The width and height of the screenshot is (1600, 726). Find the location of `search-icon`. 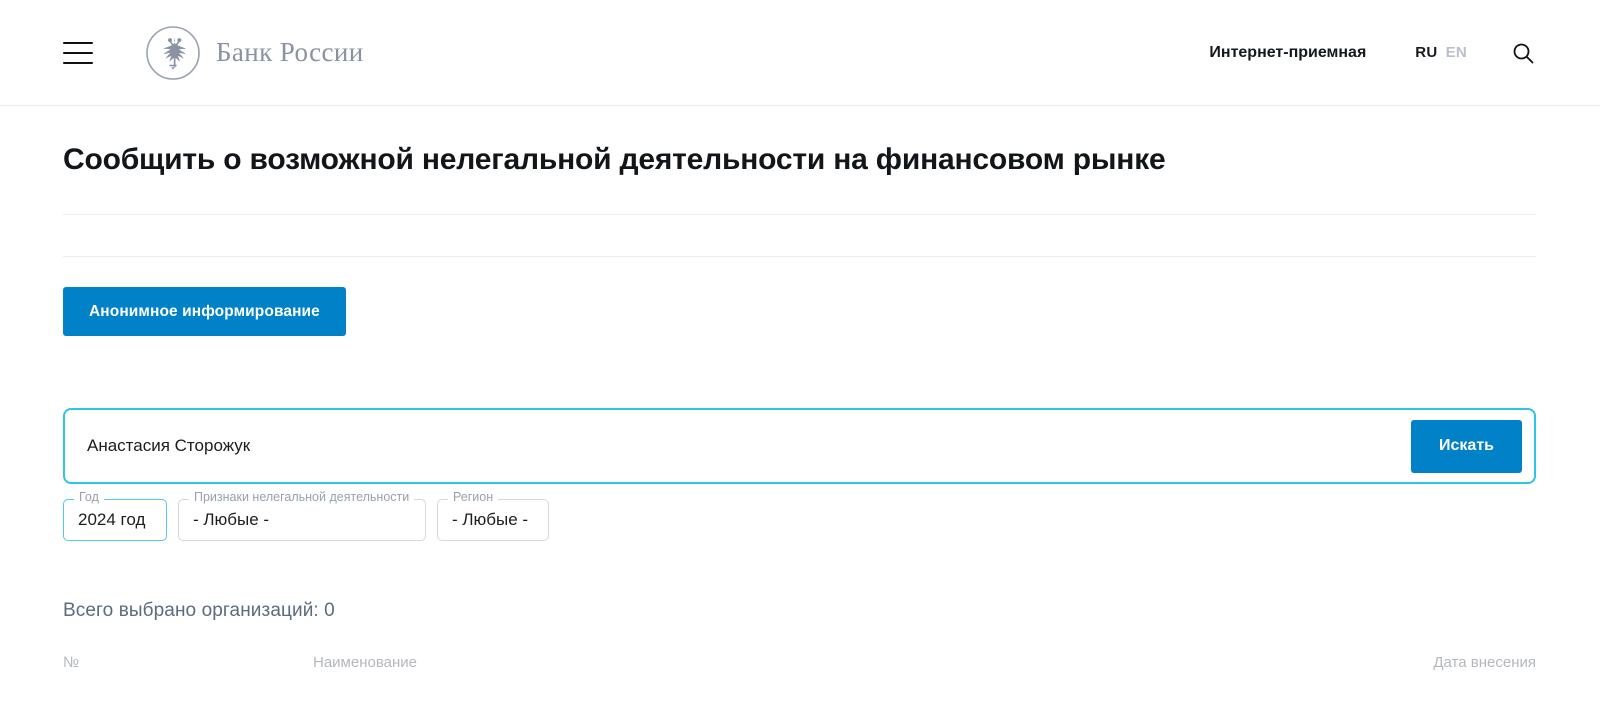

search-icon is located at coordinates (1523, 53).